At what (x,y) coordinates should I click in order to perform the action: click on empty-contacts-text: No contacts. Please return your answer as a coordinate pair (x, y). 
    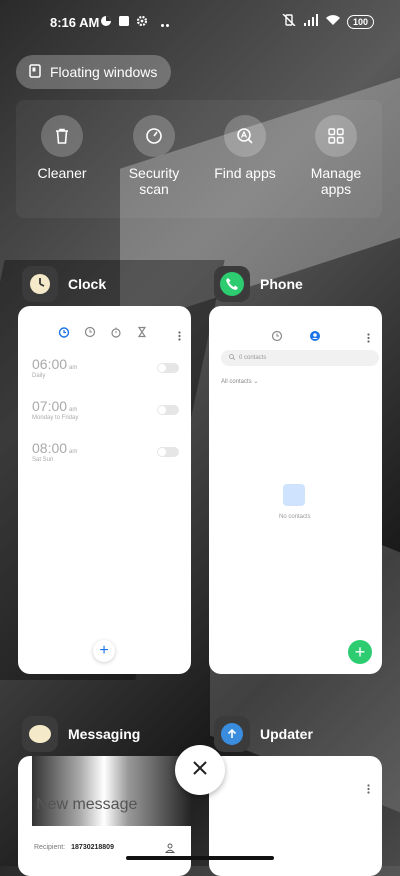
    Looking at the image, I should click on (295, 517).